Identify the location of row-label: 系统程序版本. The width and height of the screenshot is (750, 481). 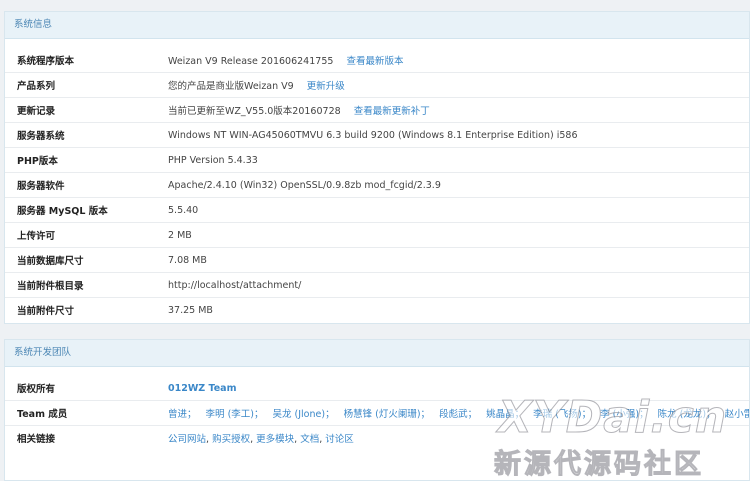
(46, 61).